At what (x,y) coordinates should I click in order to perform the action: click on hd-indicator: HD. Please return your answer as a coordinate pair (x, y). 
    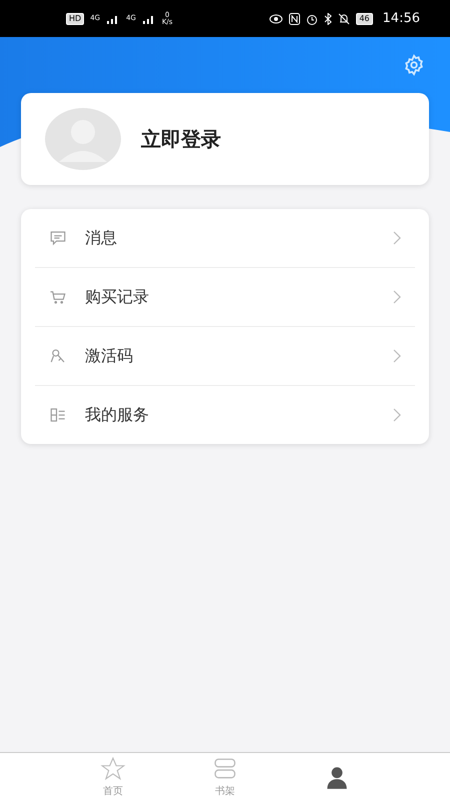
    Looking at the image, I should click on (75, 18).